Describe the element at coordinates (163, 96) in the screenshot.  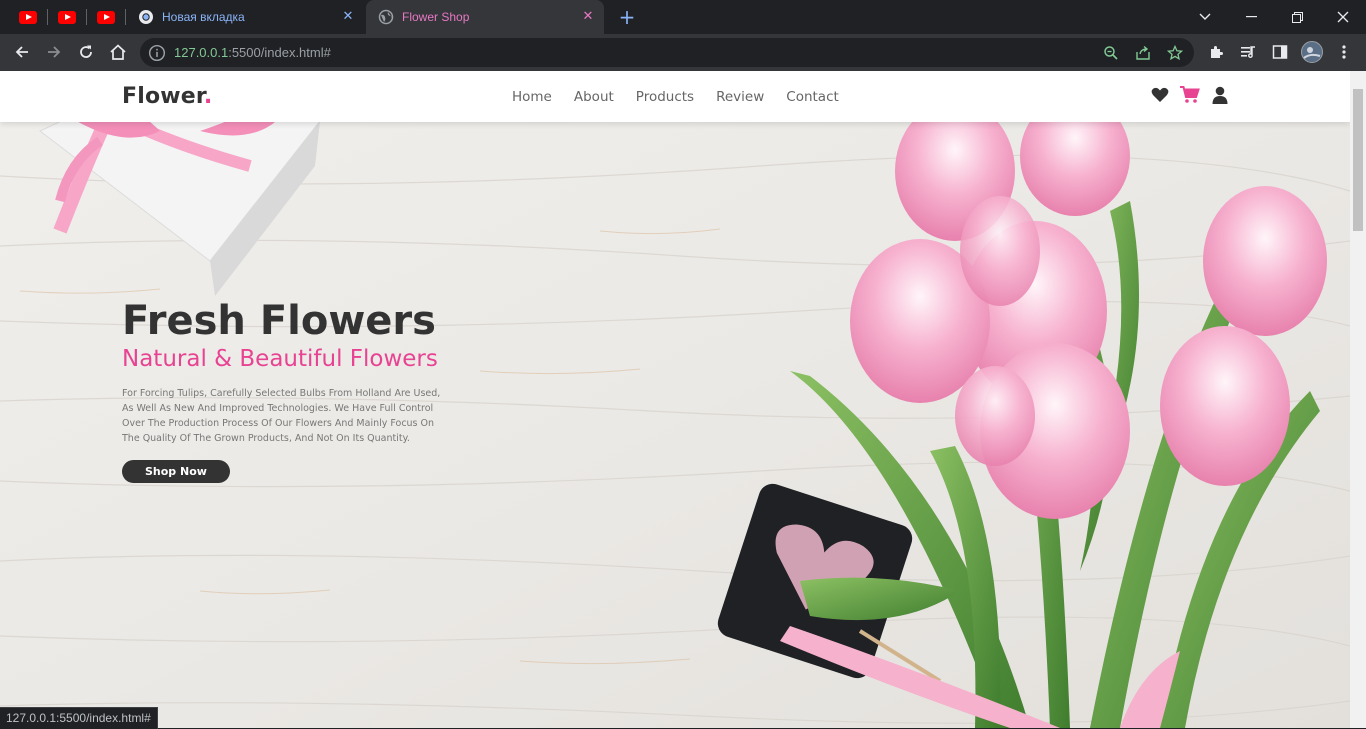
I see `logo-text: Flower` at that location.